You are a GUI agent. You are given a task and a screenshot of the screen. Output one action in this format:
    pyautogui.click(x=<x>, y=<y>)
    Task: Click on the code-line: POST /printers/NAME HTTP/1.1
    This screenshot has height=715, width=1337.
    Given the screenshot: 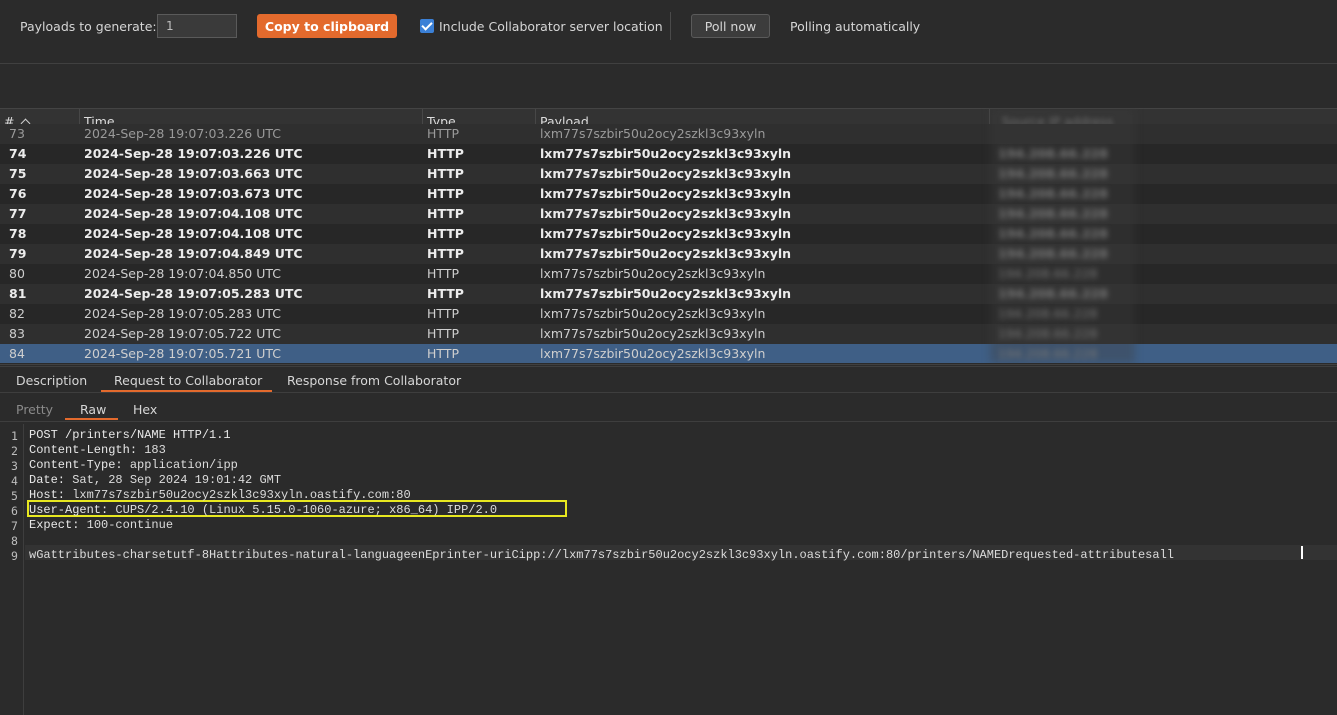 What is the action you would take?
    pyautogui.click(x=130, y=435)
    